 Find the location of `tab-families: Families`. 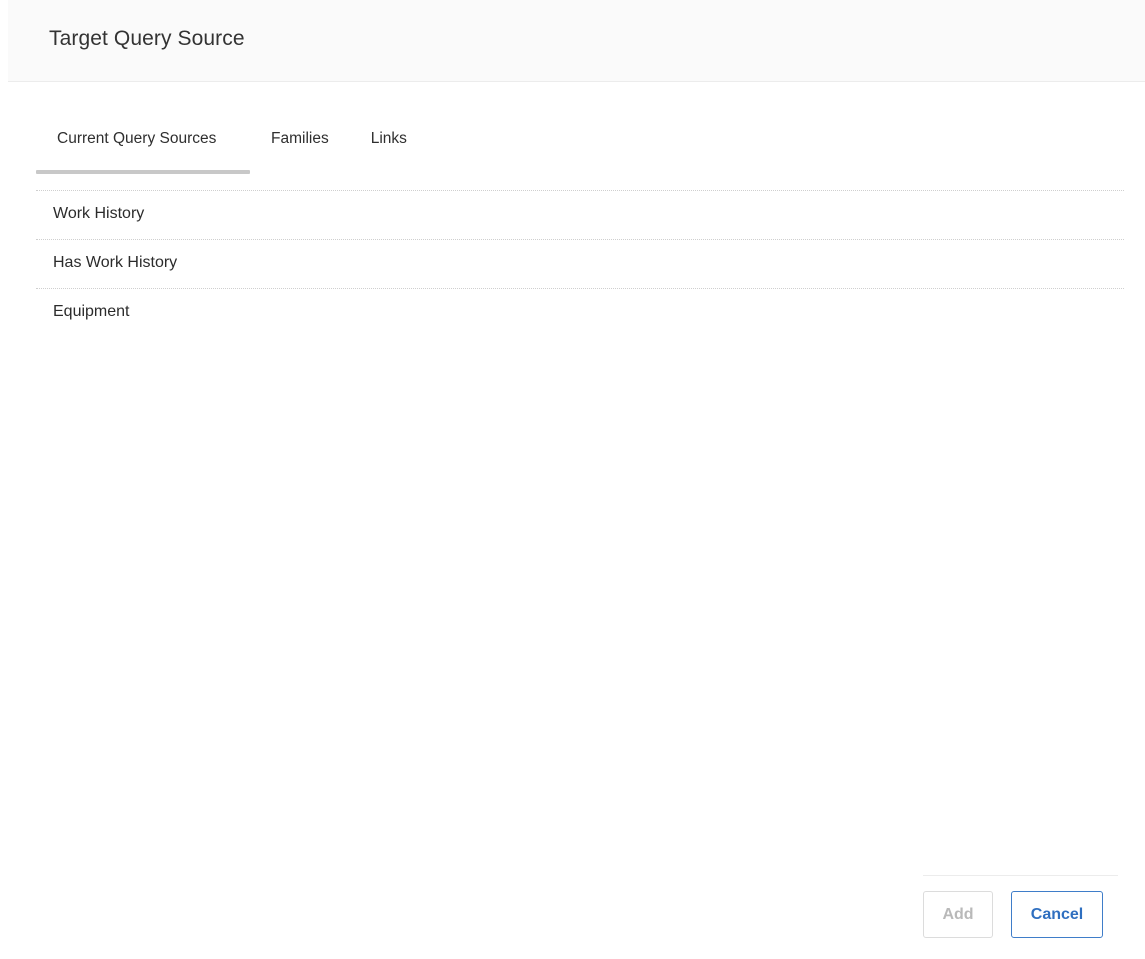

tab-families: Families is located at coordinates (300, 140).